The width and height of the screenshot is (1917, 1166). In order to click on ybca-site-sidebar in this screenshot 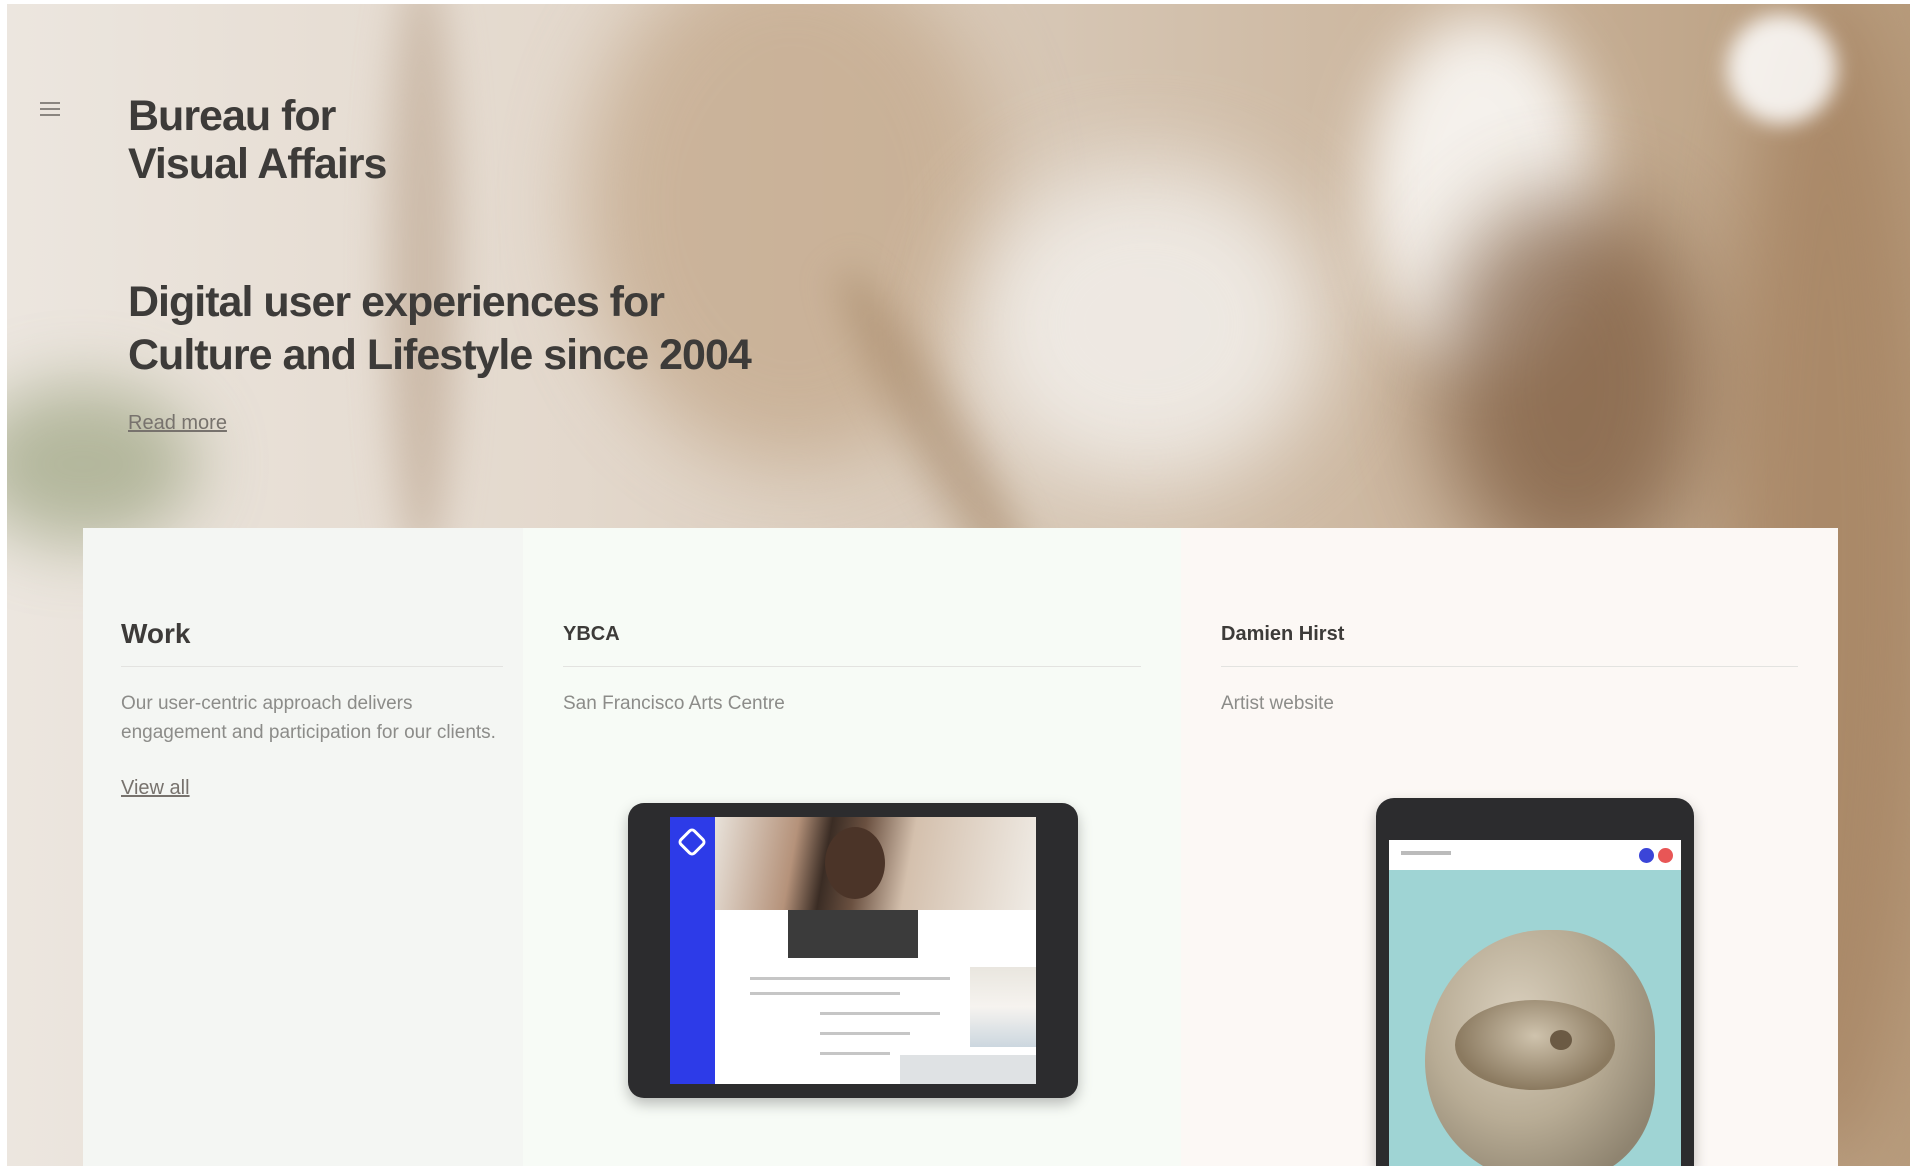, I will do `click(692, 950)`.